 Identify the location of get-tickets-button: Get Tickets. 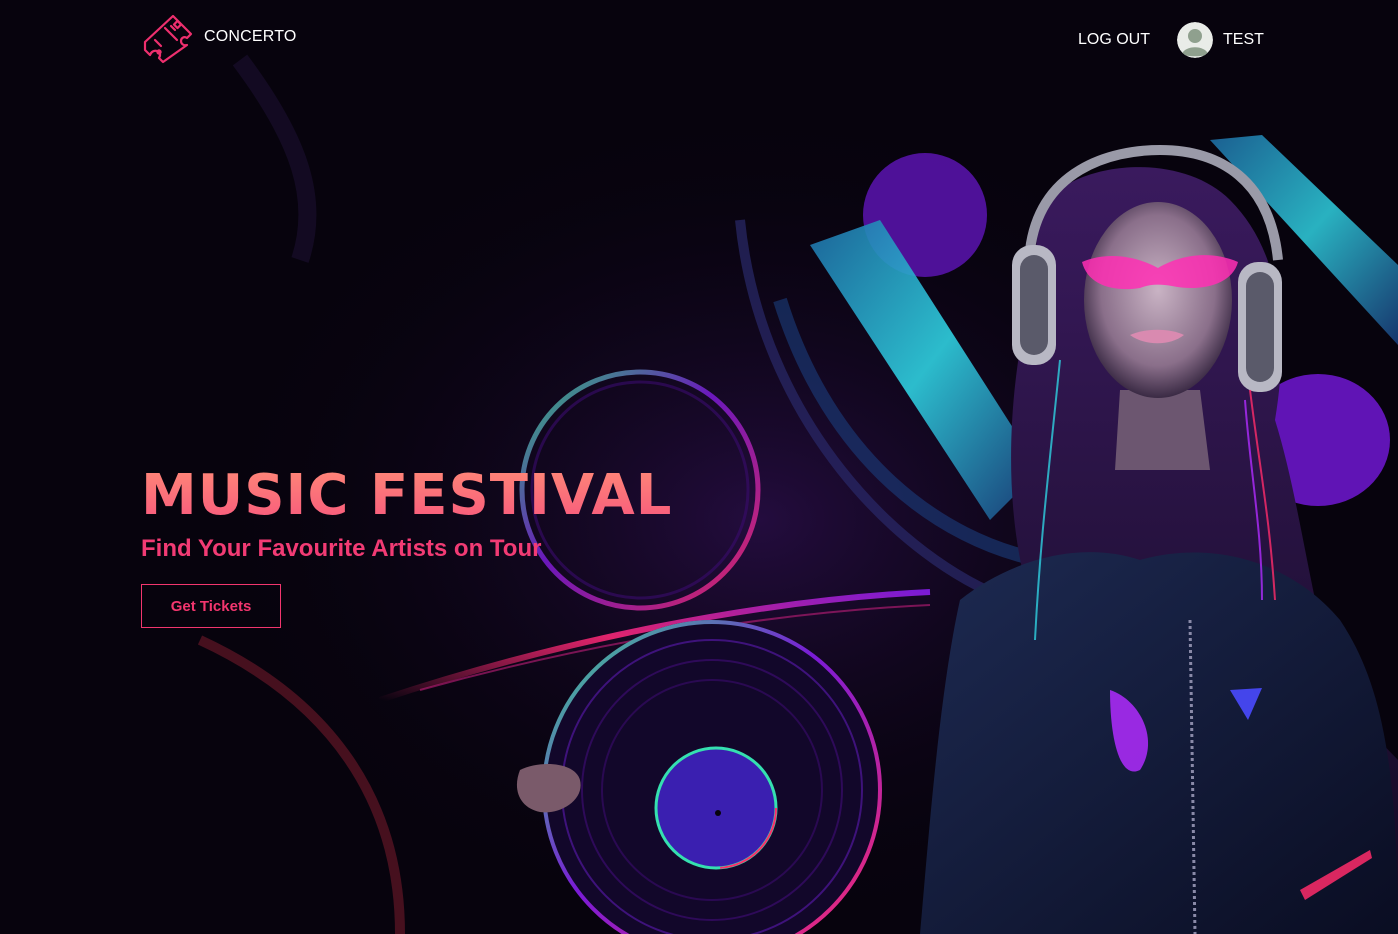
(211, 606).